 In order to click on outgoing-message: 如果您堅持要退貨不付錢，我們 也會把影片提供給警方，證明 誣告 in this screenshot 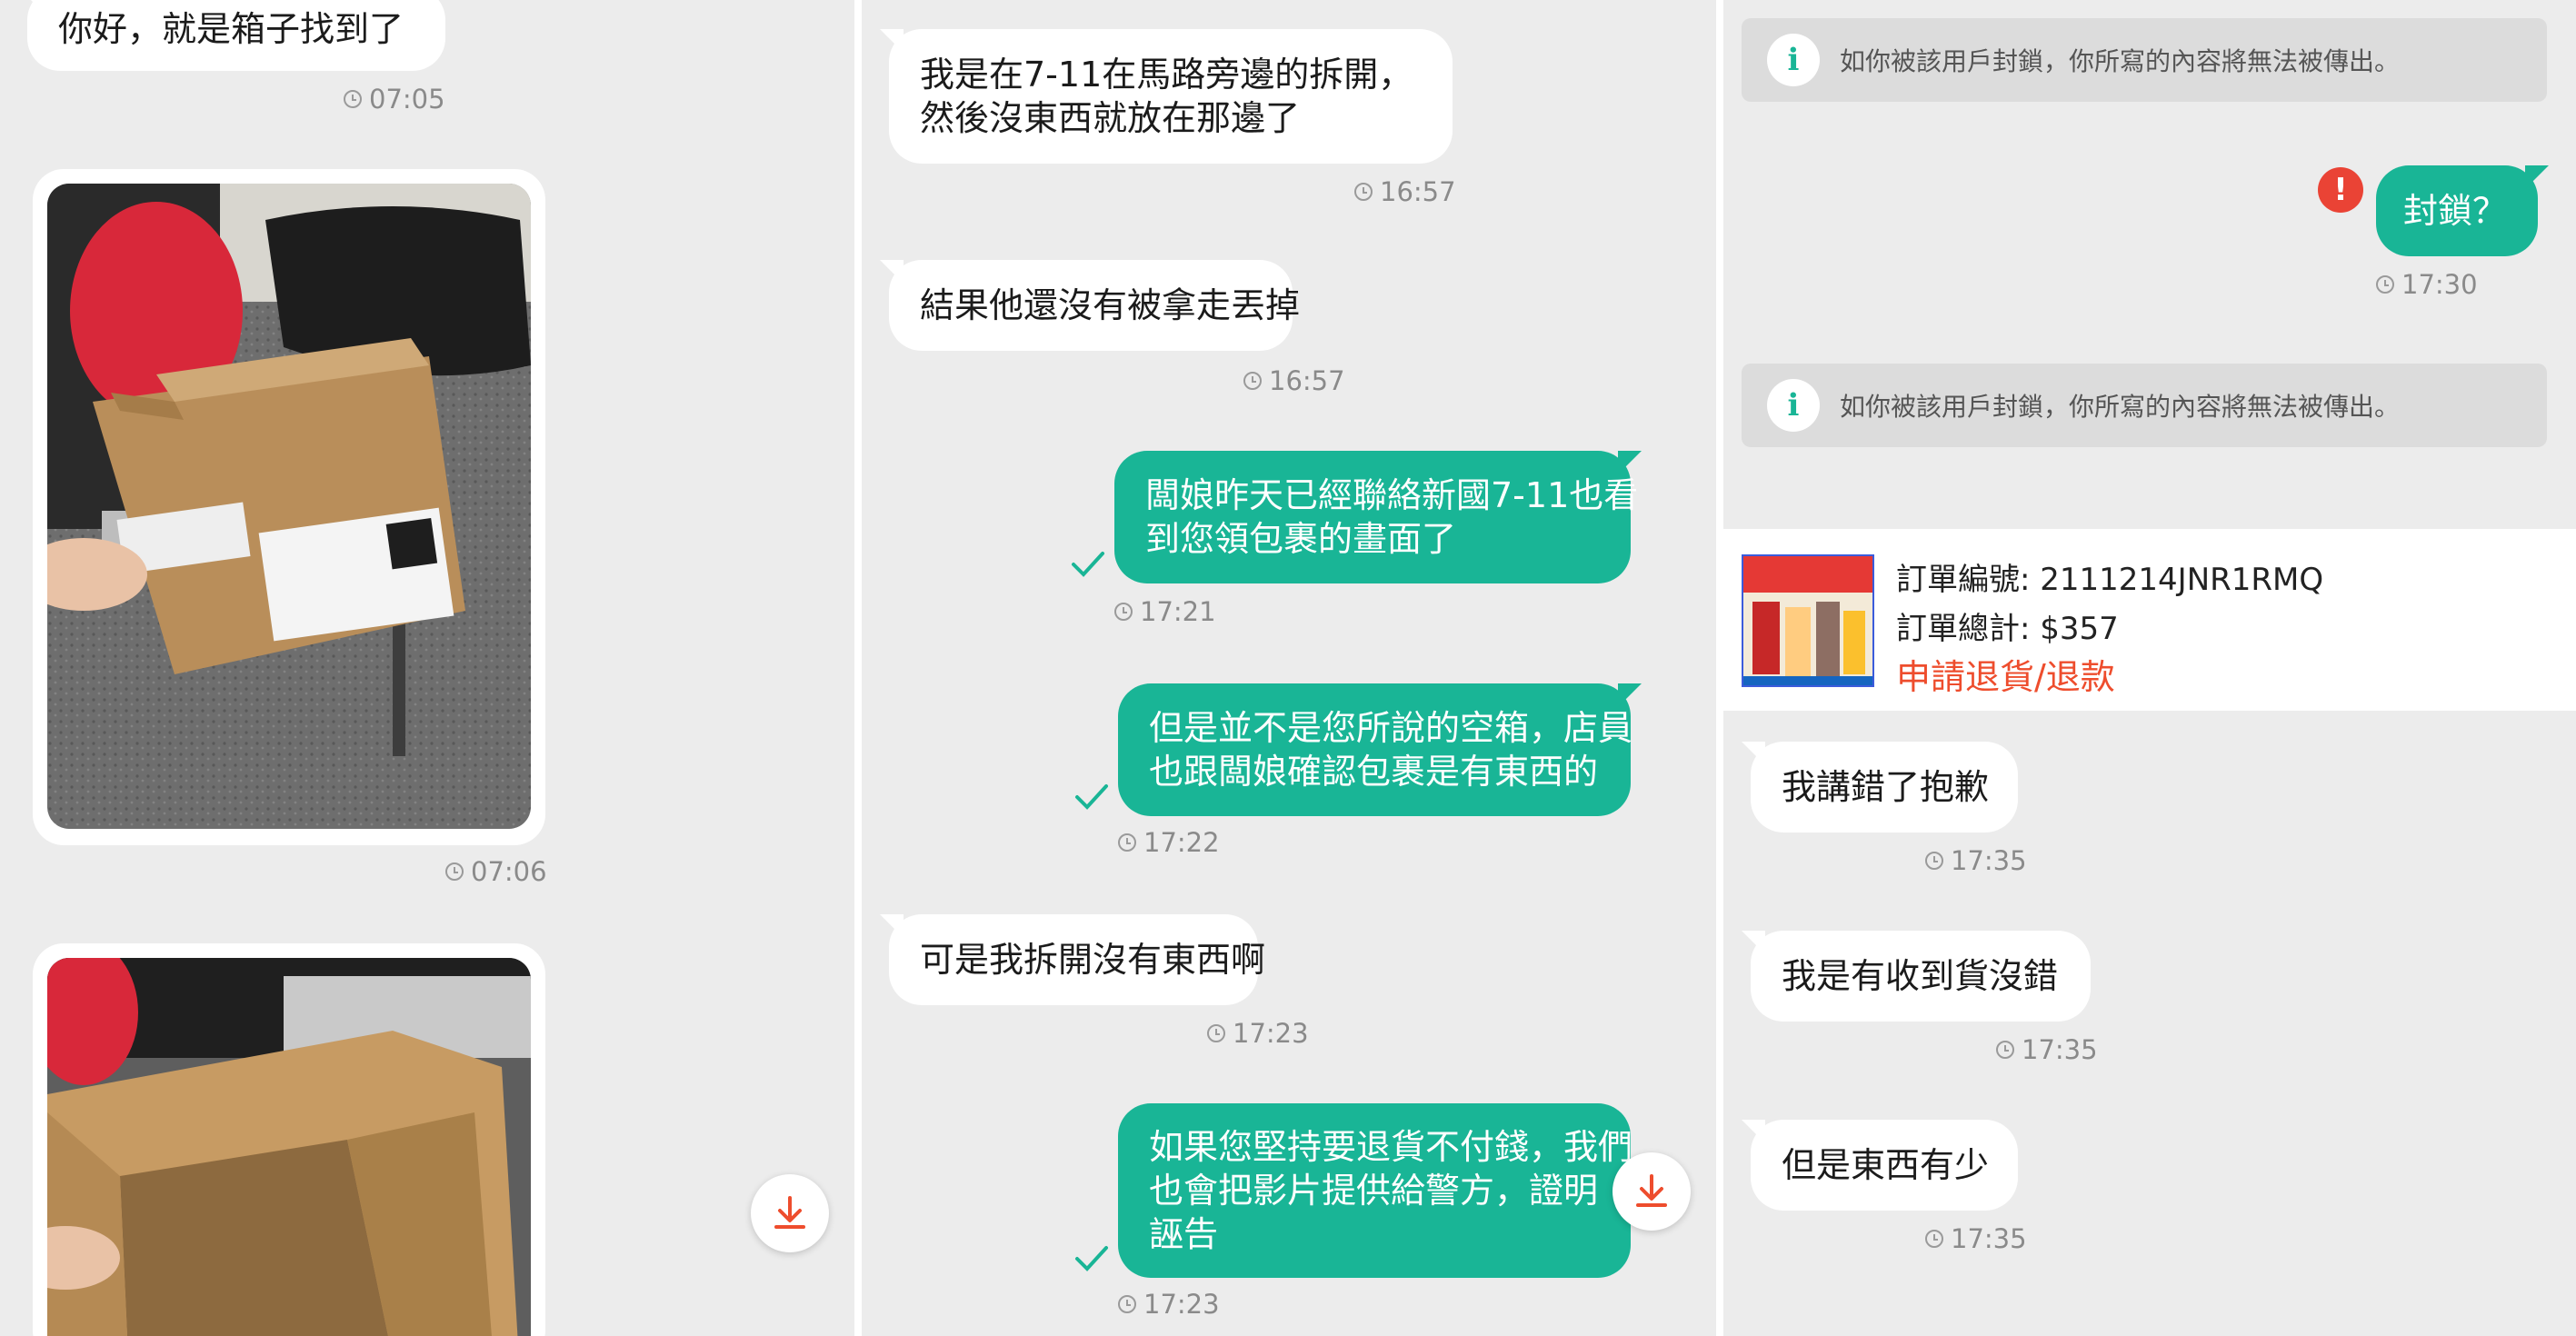, I will do `click(1374, 1191)`.